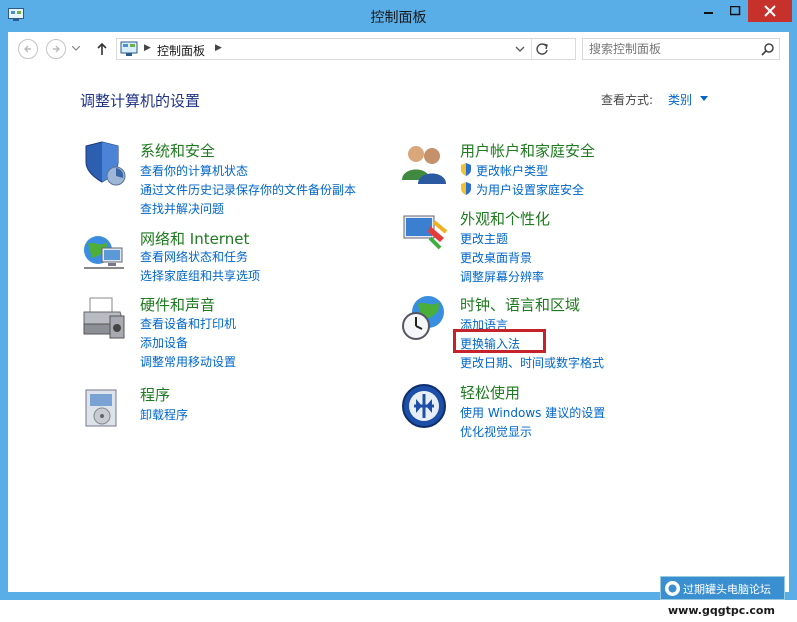 This screenshot has width=797, height=622. What do you see at coordinates (674, 49) in the screenshot?
I see `search-input` at bounding box center [674, 49].